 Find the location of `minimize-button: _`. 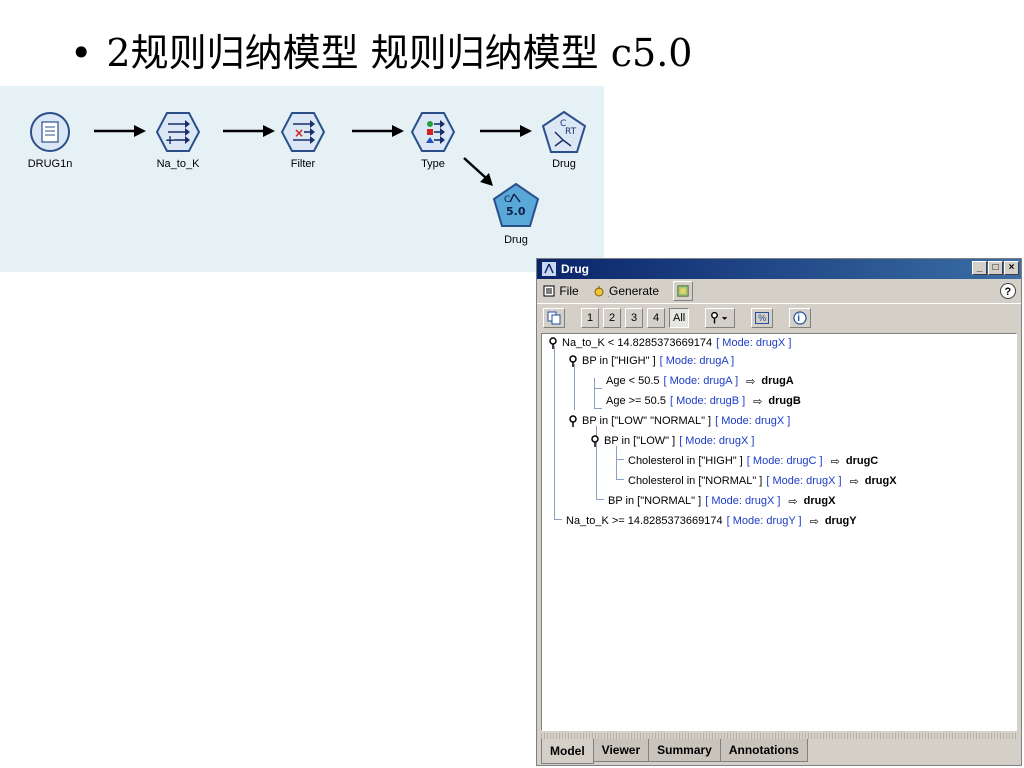

minimize-button: _ is located at coordinates (979, 268).